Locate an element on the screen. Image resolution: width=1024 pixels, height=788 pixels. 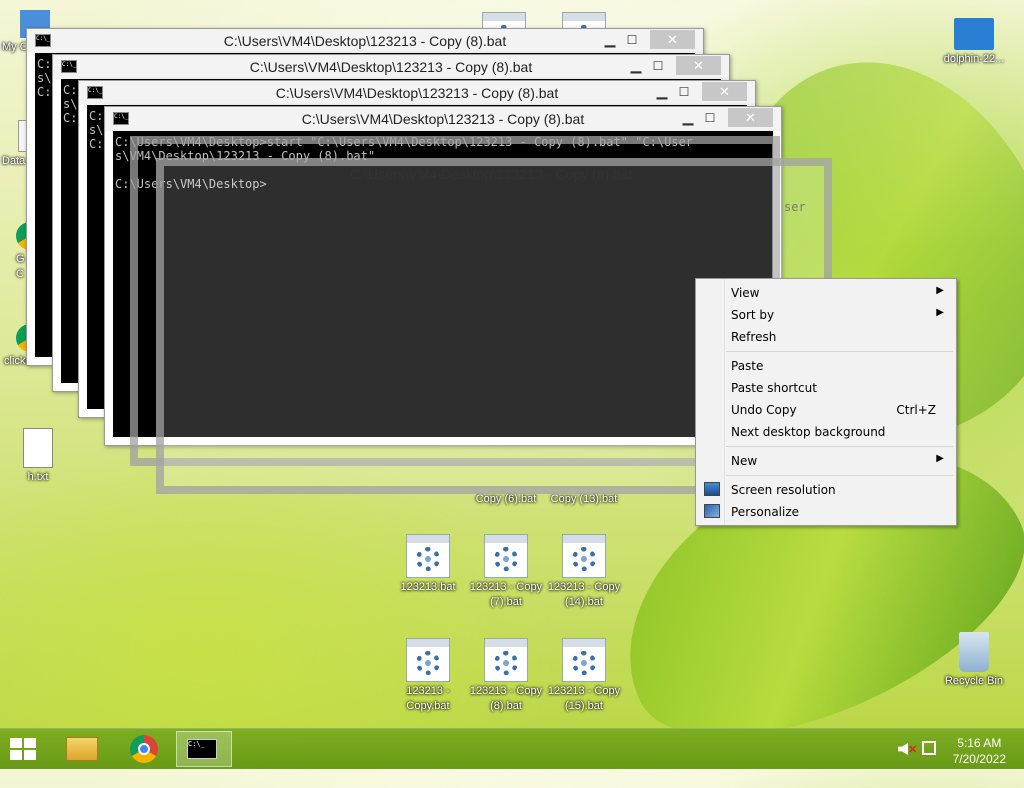
desktop-icon-h-txt: h.txt is located at coordinates (38, 456).